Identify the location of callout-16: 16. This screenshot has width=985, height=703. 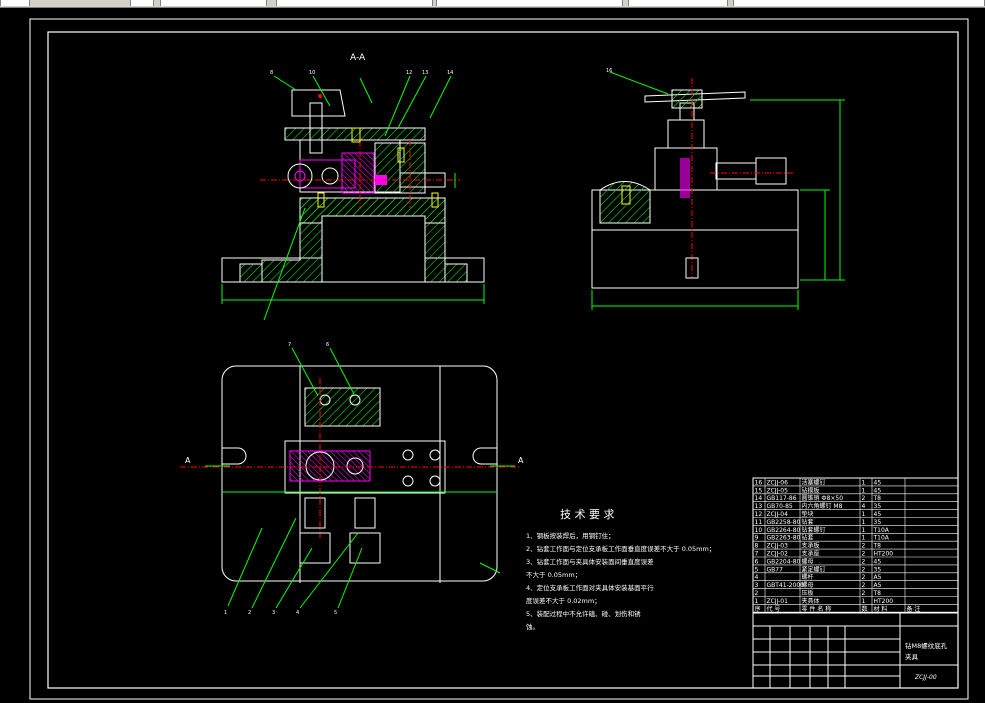
(609, 71).